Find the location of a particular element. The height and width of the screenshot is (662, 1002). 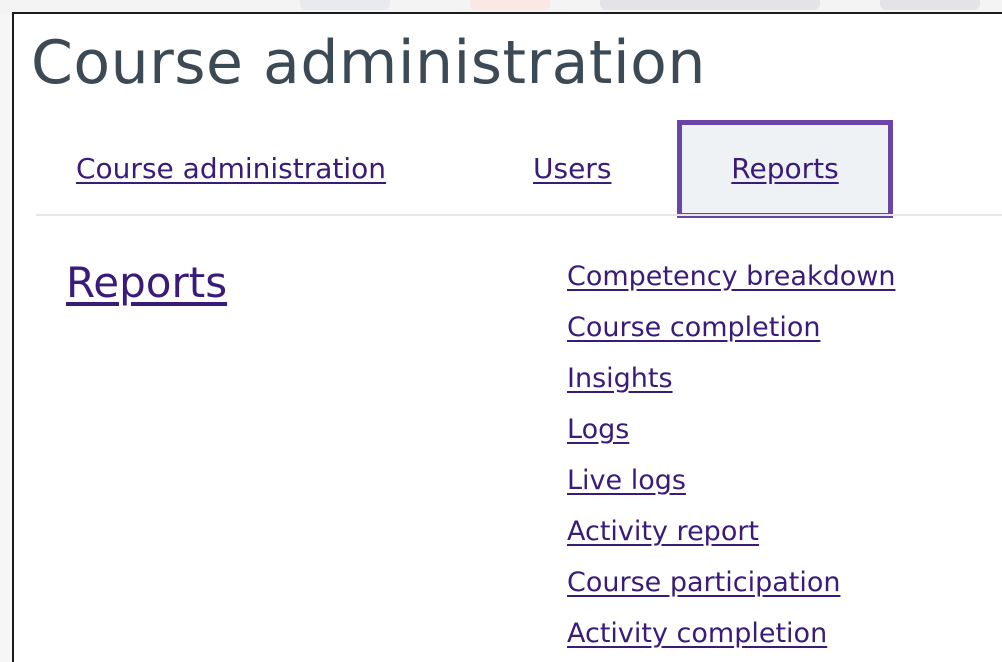

list-item: Insights is located at coordinates (731, 386).